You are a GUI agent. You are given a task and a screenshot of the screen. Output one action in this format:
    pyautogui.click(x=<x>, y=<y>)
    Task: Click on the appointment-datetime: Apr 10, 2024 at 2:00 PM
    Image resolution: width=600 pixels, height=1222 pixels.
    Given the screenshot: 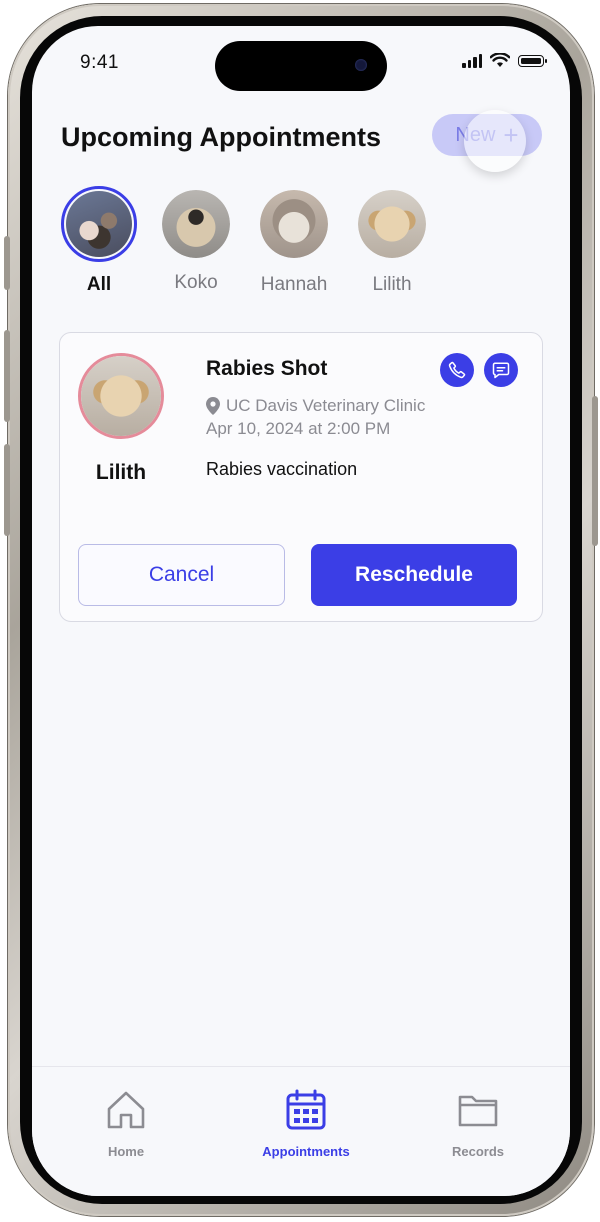 What is the action you would take?
    pyautogui.click(x=298, y=428)
    